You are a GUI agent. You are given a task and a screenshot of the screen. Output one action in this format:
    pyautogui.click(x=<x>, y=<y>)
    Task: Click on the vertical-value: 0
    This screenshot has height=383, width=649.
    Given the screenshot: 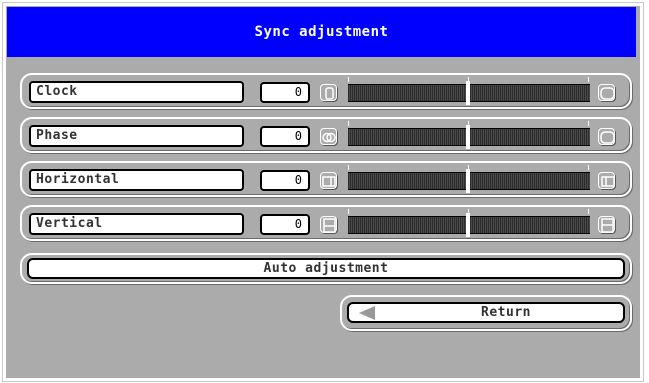 What is the action you would take?
    pyautogui.click(x=285, y=224)
    